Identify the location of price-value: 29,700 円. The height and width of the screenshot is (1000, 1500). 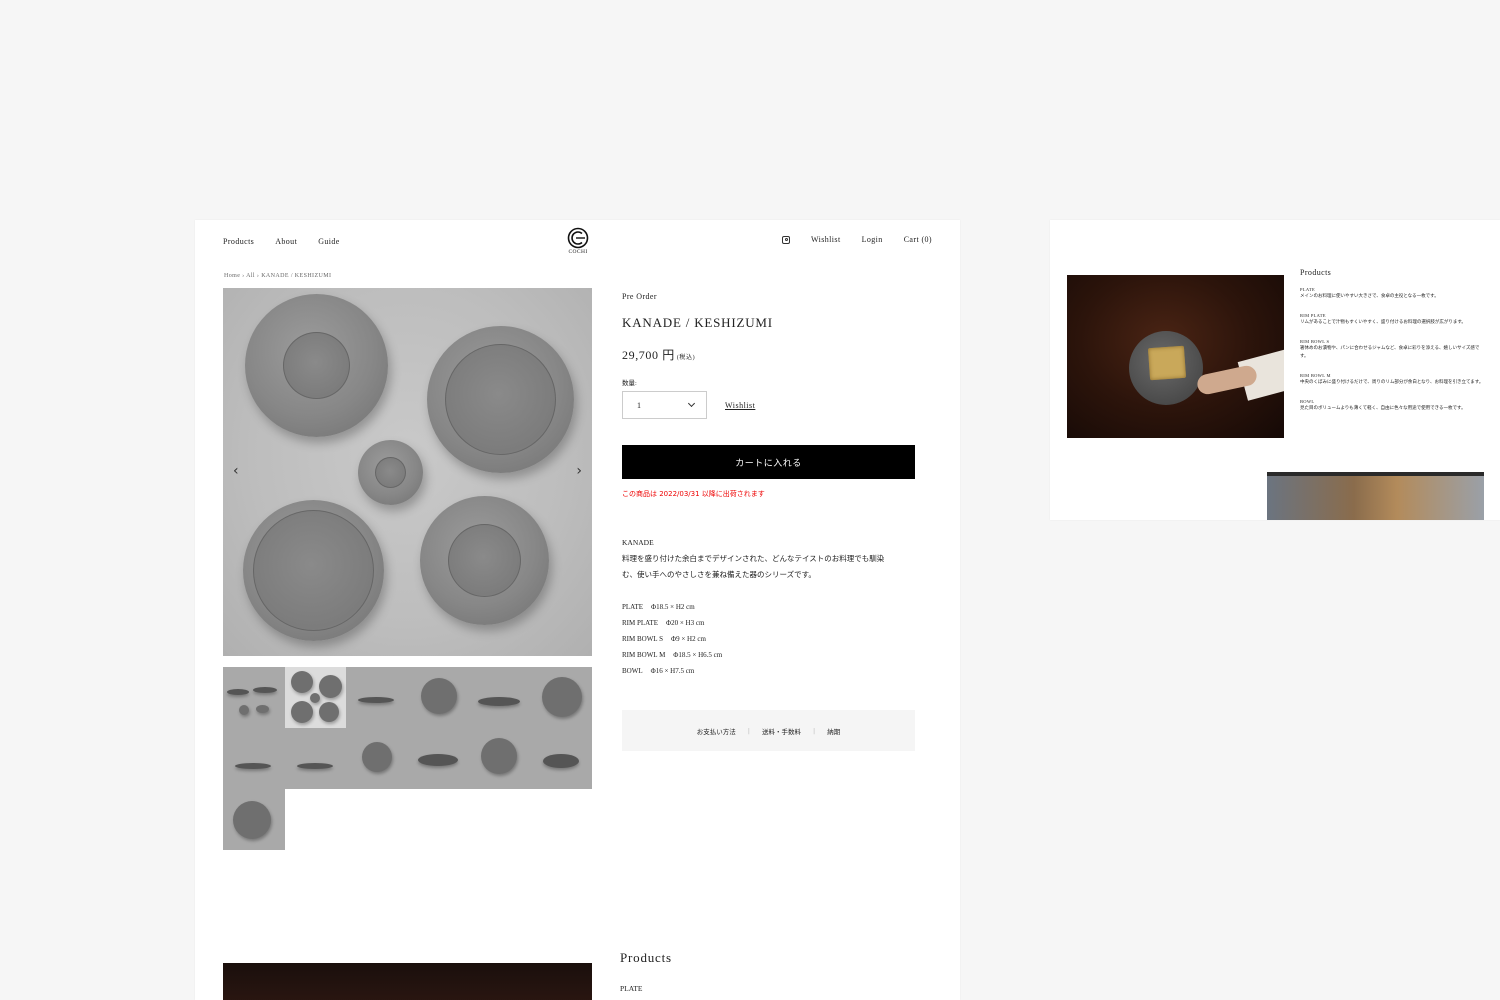
(648, 355).